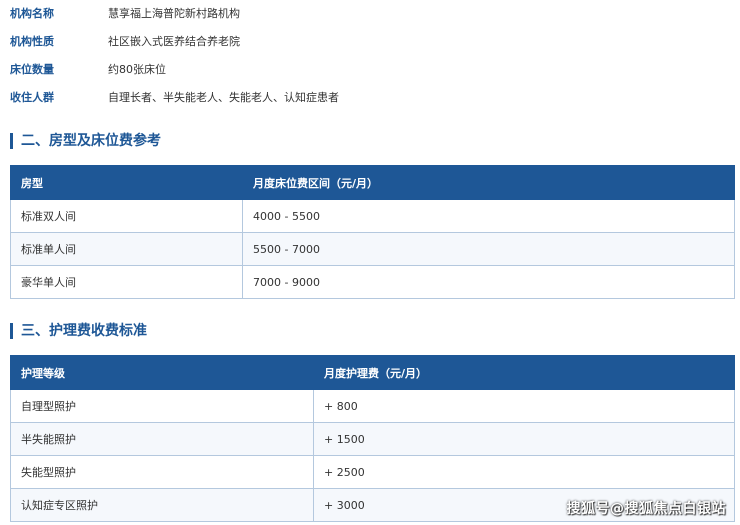 This screenshot has height=525, width=740. I want to click on room-type-cell: 标准单人间, so click(126, 249).